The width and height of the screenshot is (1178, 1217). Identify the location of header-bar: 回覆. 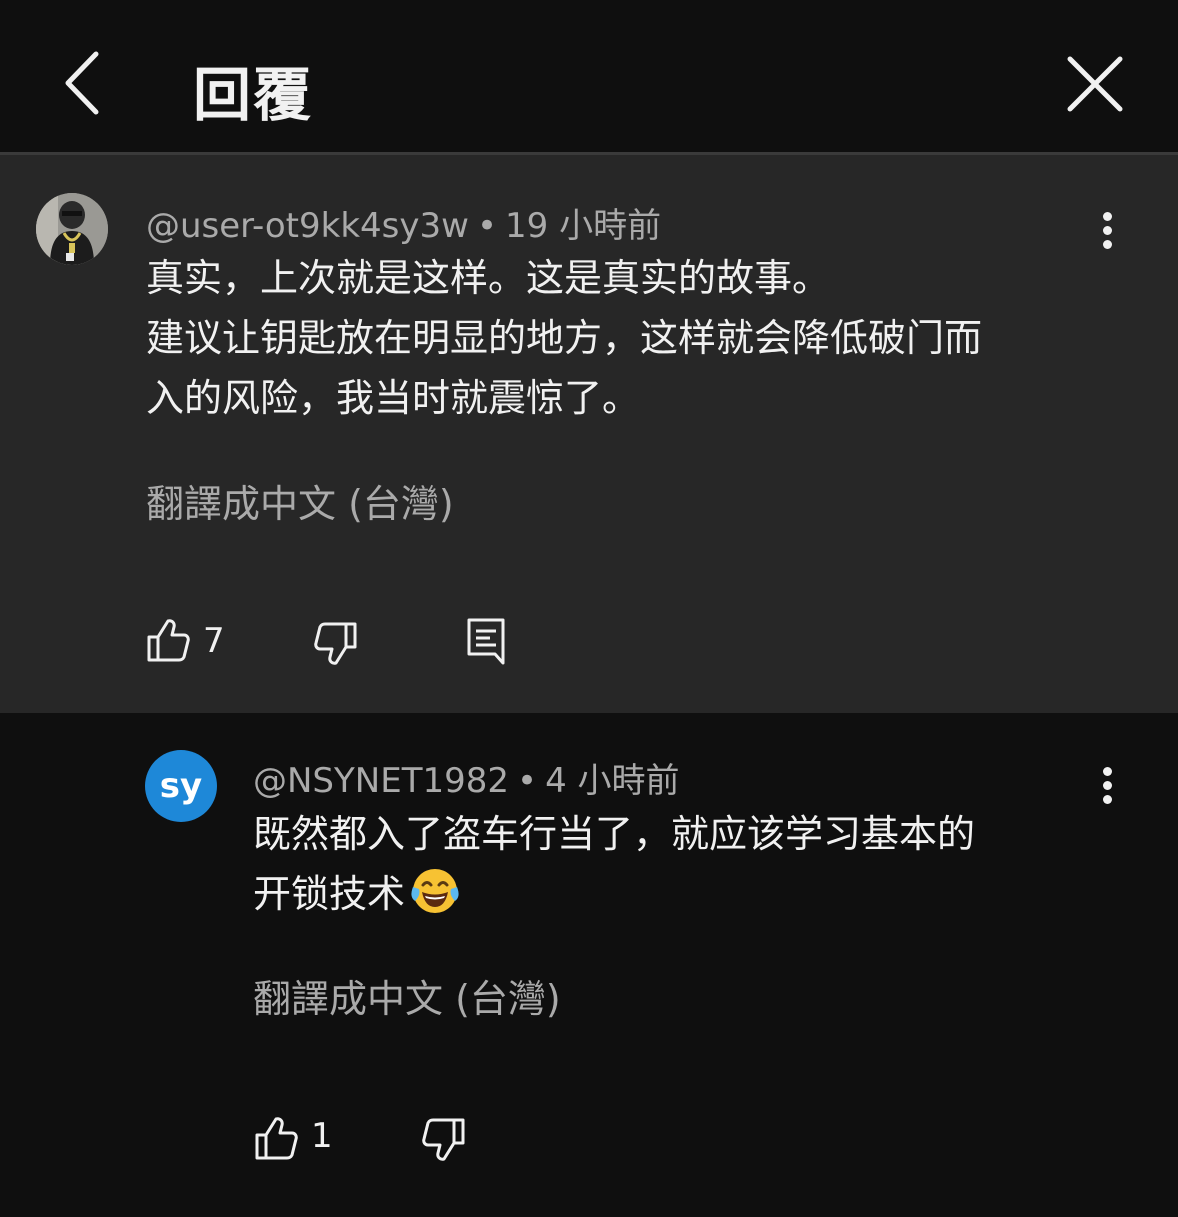
(589, 77).